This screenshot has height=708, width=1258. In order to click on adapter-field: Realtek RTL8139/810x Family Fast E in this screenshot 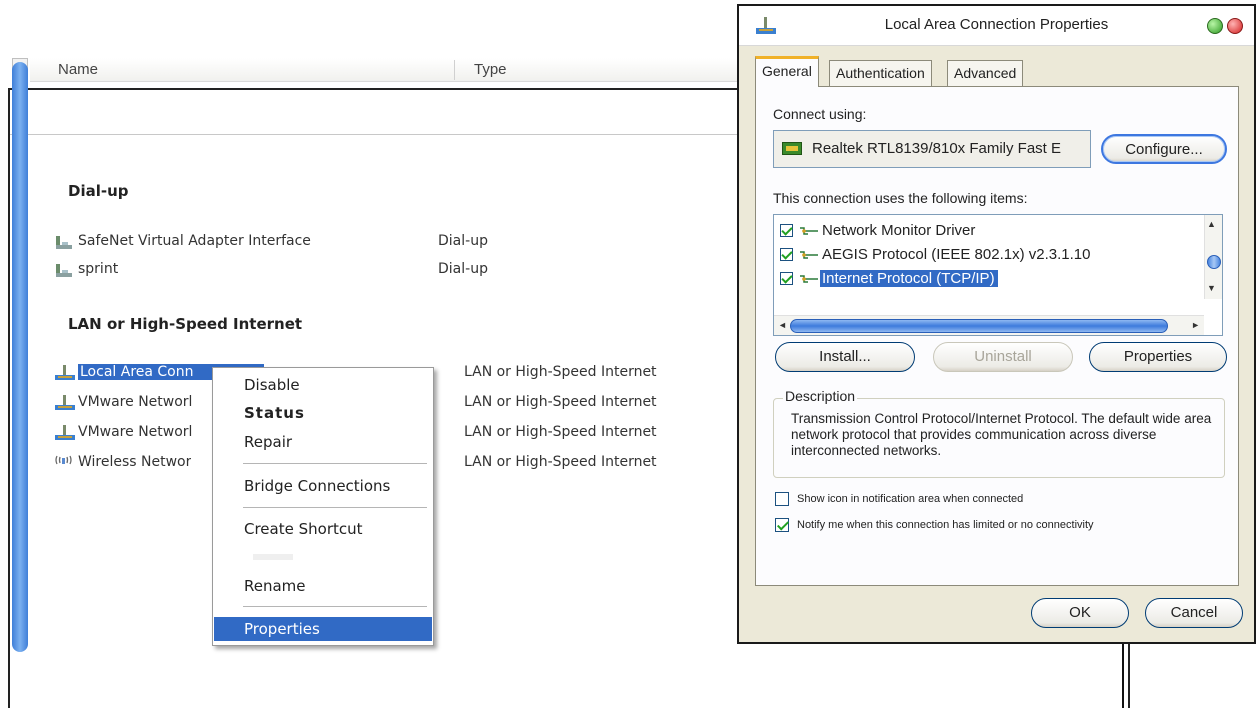, I will do `click(932, 149)`.